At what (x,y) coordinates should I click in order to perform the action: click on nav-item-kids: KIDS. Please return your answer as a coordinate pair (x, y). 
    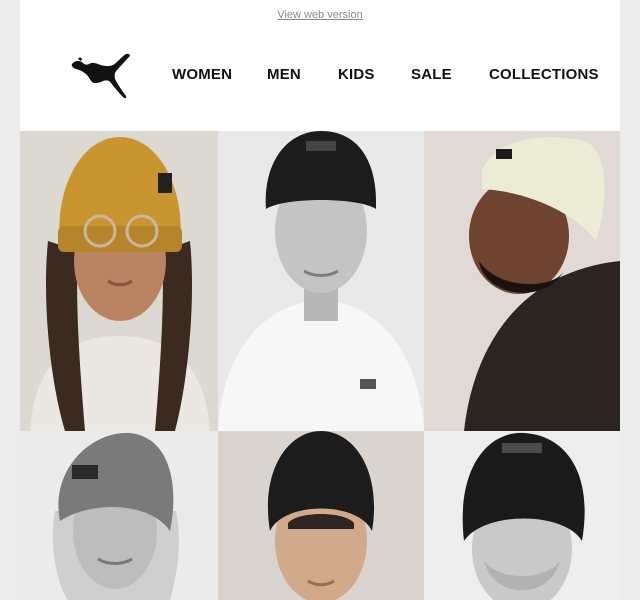
    Looking at the image, I should click on (356, 74).